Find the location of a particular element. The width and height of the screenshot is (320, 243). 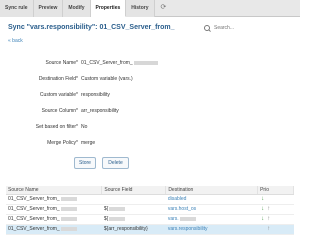

tab-modify: Modify is located at coordinates (77, 8).